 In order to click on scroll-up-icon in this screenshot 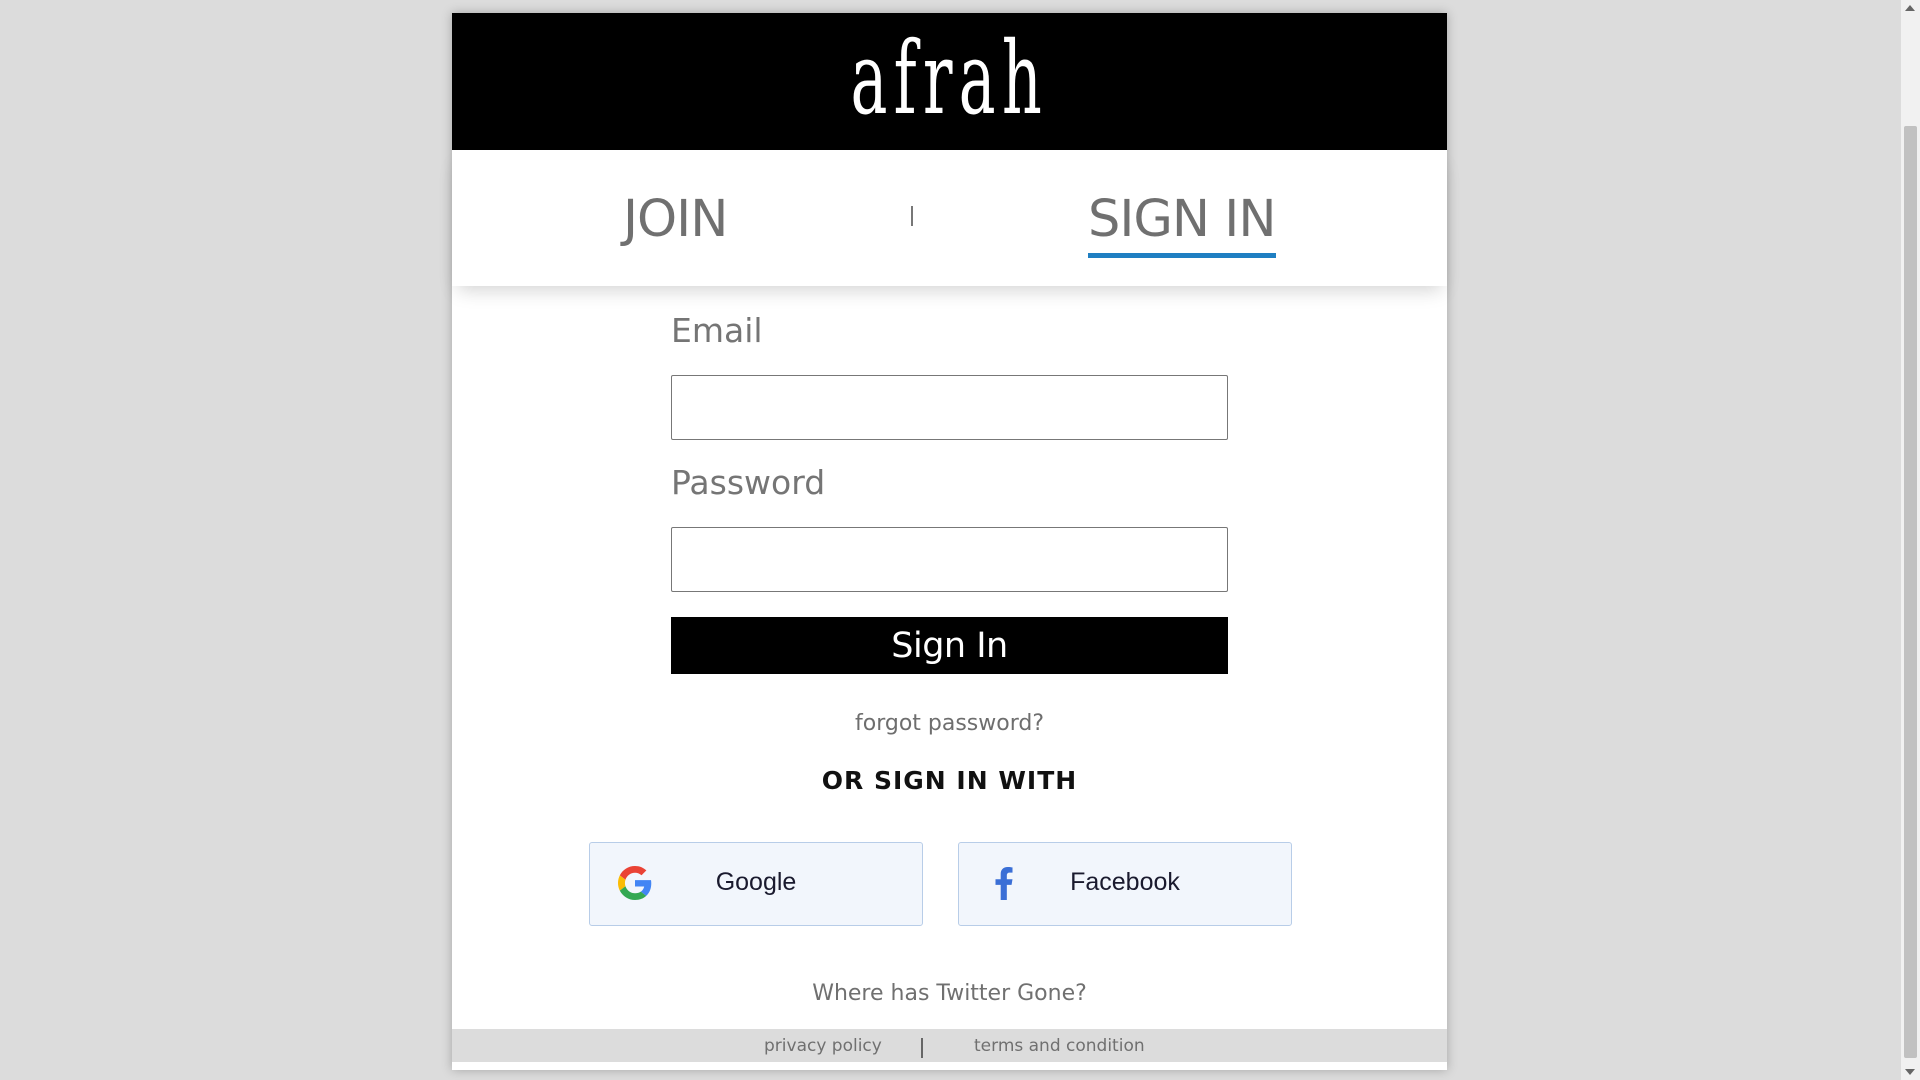, I will do `click(1910, 8)`.